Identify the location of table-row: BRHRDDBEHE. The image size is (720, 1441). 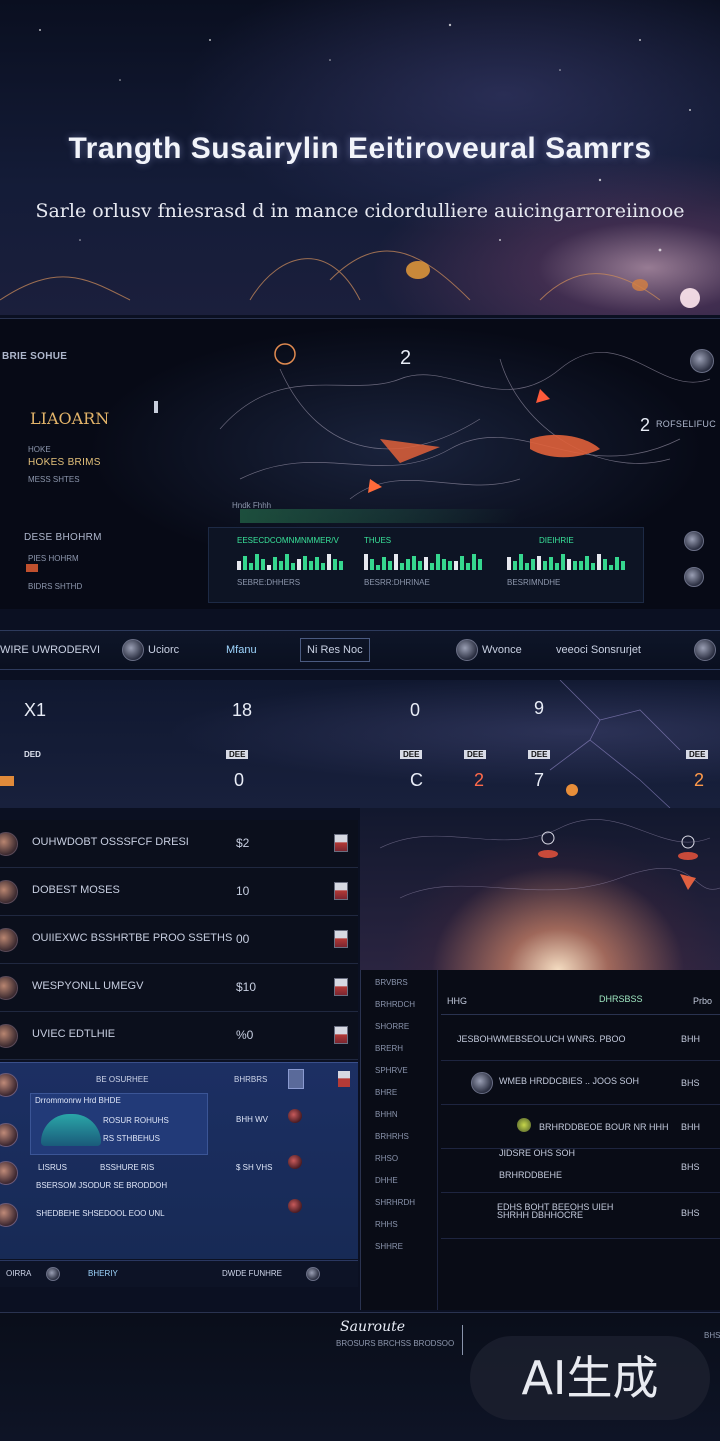
(580, 1181).